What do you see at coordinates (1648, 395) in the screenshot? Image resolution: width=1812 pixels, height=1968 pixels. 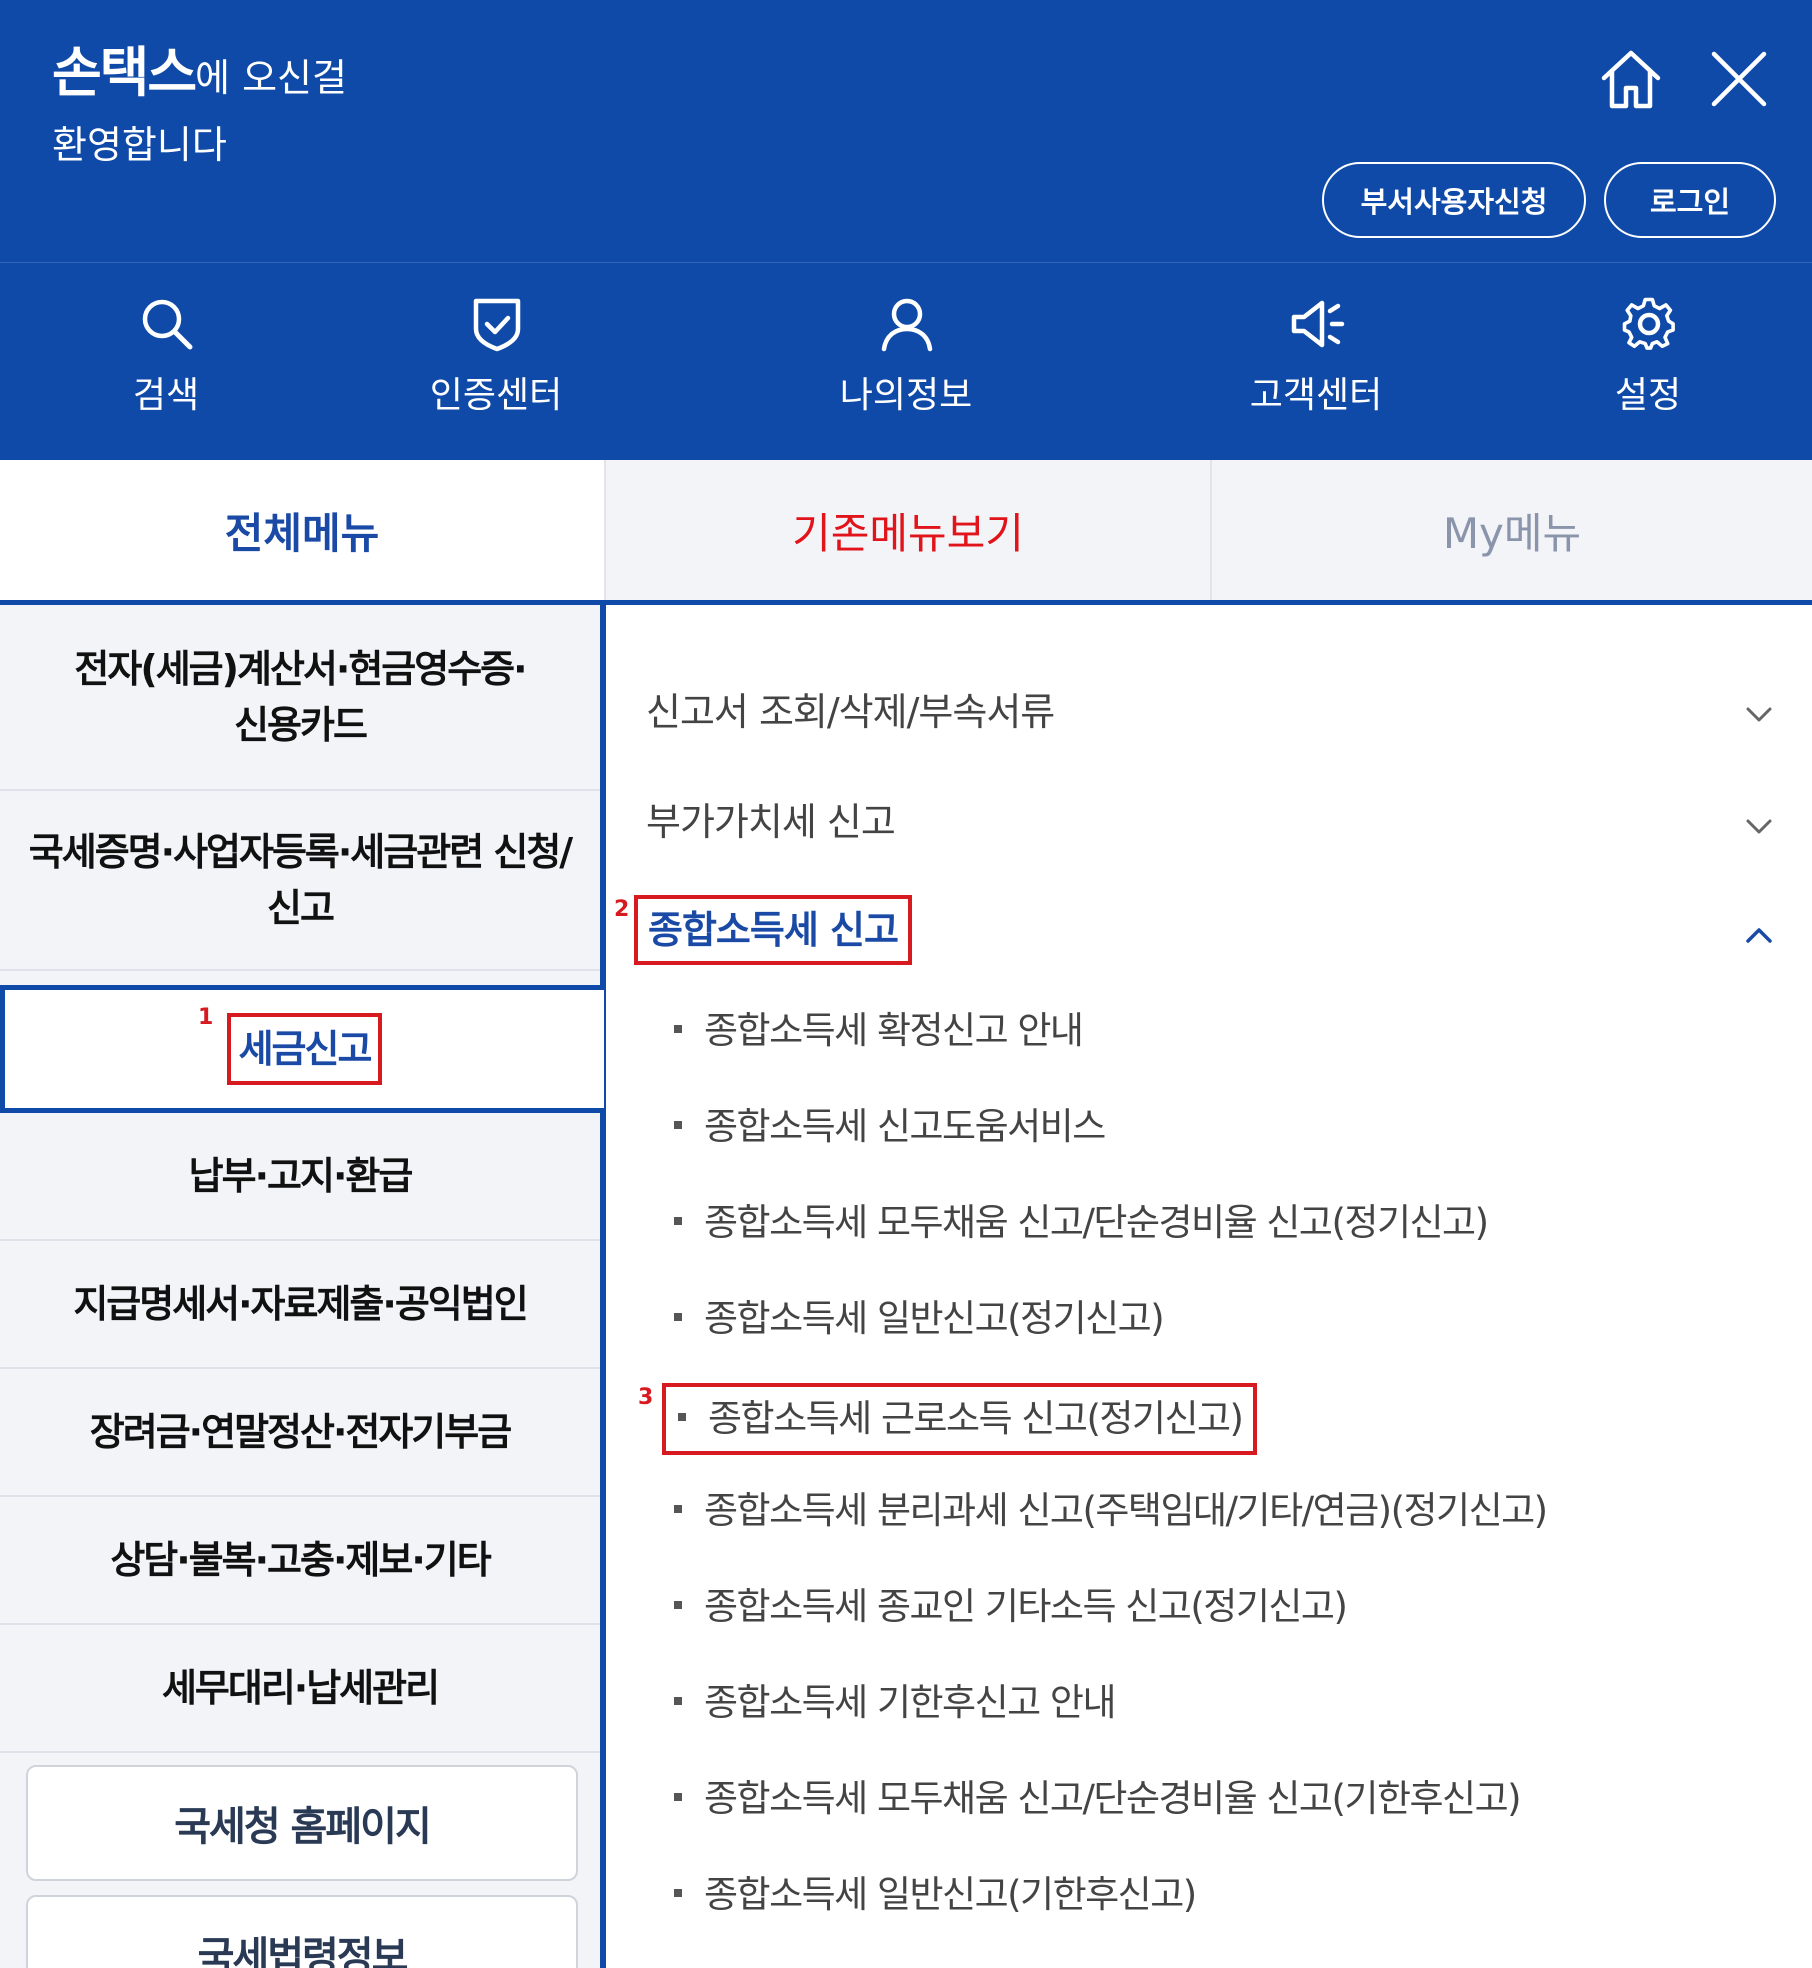 I see `quicknav-settings-label: 설정` at bounding box center [1648, 395].